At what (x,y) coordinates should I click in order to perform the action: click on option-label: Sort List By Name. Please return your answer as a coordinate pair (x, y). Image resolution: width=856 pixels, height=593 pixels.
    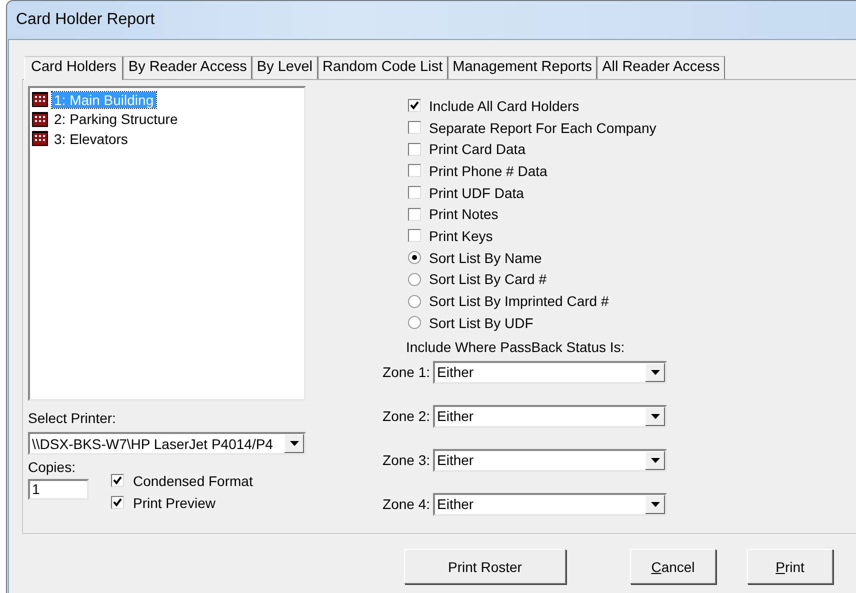
    Looking at the image, I should click on (485, 258).